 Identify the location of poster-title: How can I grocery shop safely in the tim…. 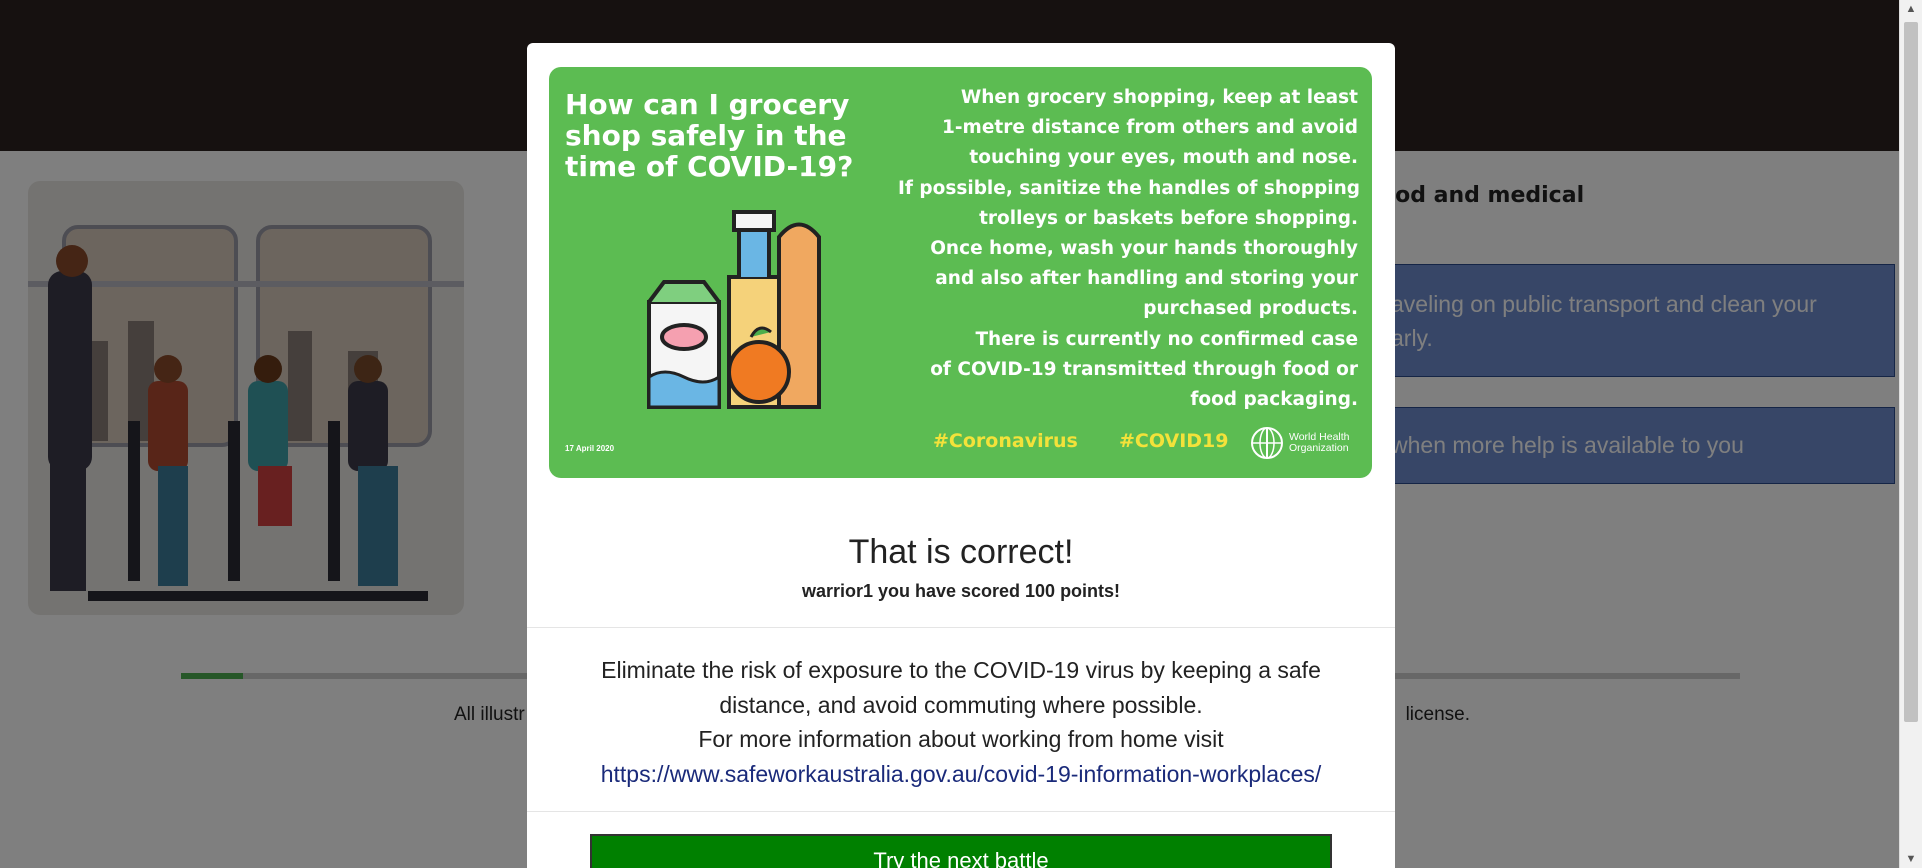
(709, 135).